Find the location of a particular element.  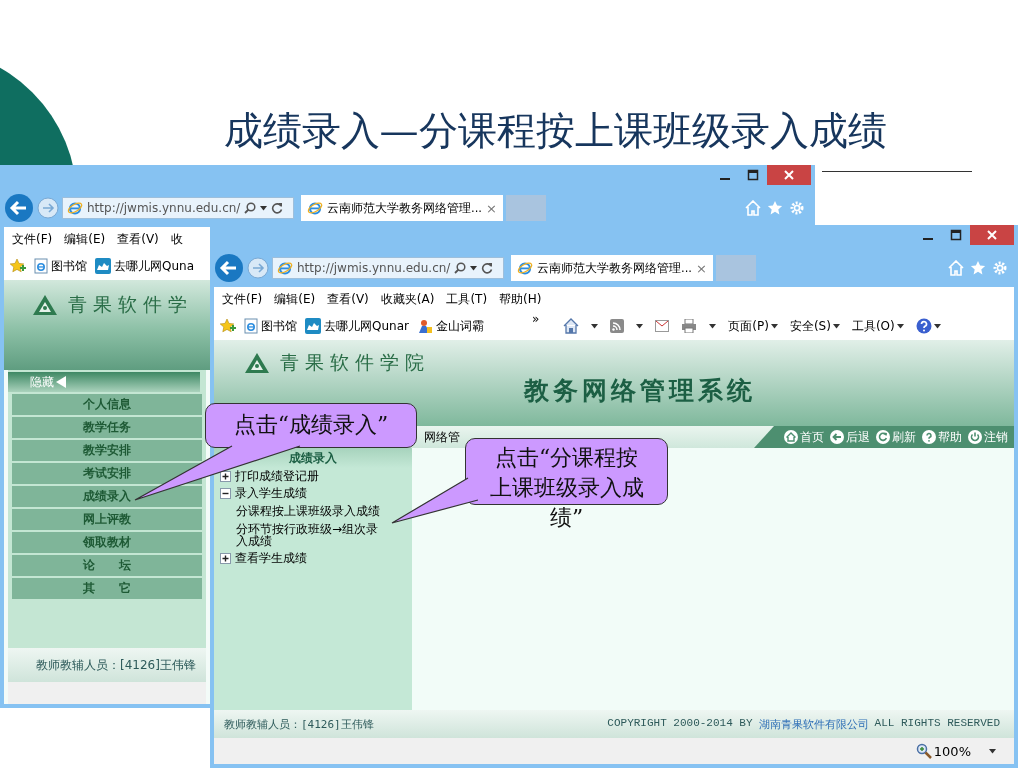

system-title: 教务网络管理系统 is located at coordinates (640, 391).